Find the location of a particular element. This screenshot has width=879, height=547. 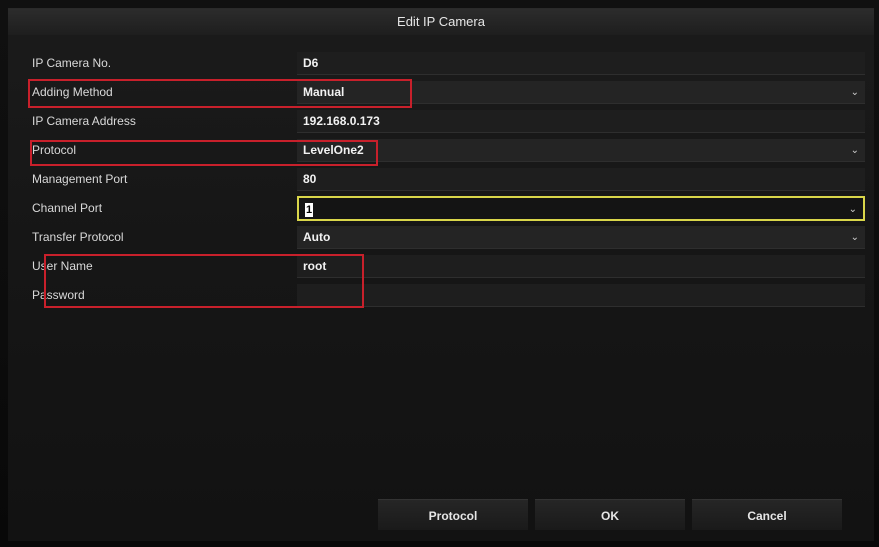

field-ip-camera-no: IP Camera No. D6 is located at coordinates (447, 63).